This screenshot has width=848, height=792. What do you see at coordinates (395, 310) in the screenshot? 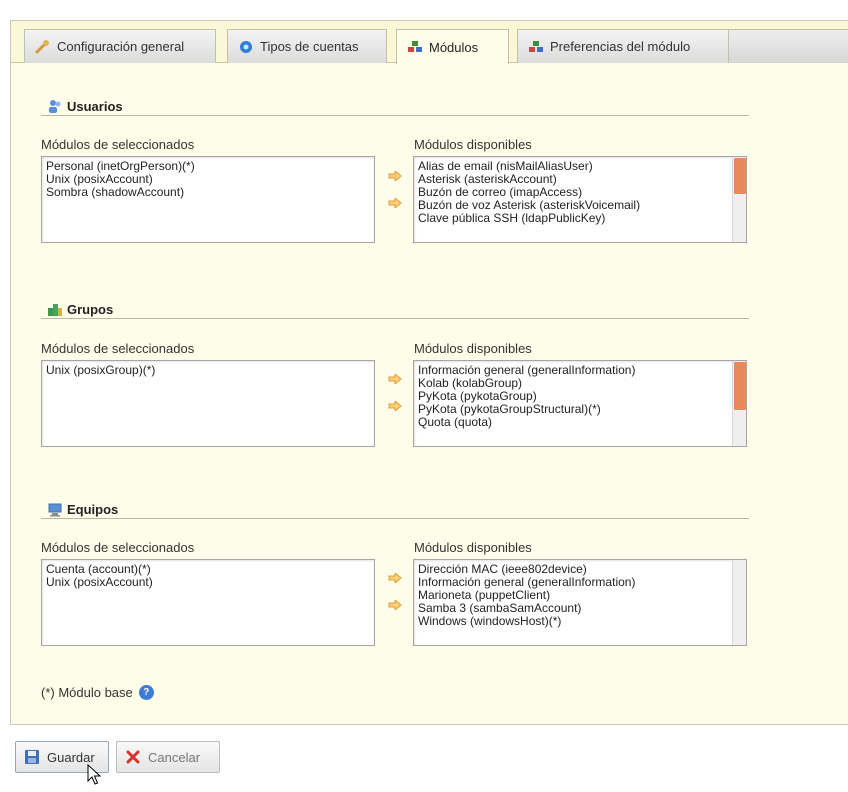
I see `section-groups-title: Grupos` at bounding box center [395, 310].